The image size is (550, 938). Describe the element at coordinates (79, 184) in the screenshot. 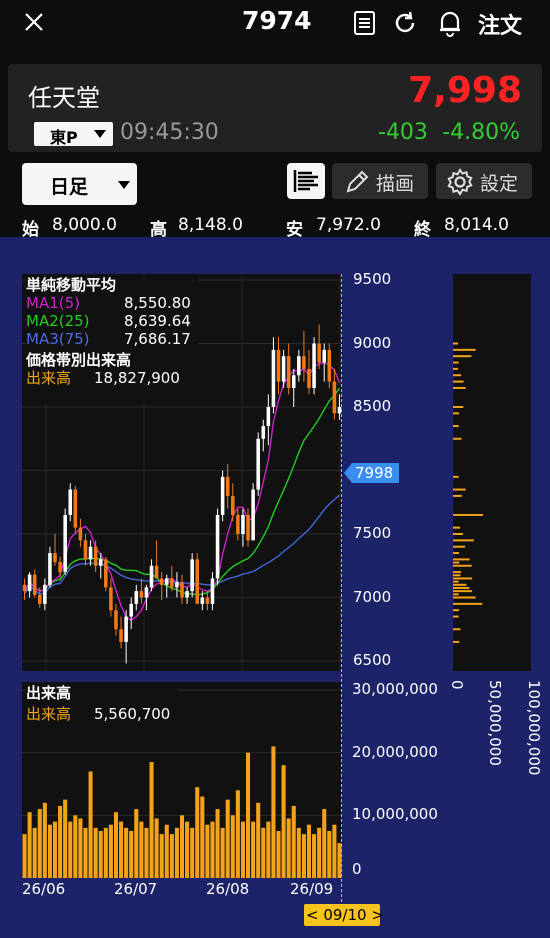

I see `period-select: 日足` at that location.